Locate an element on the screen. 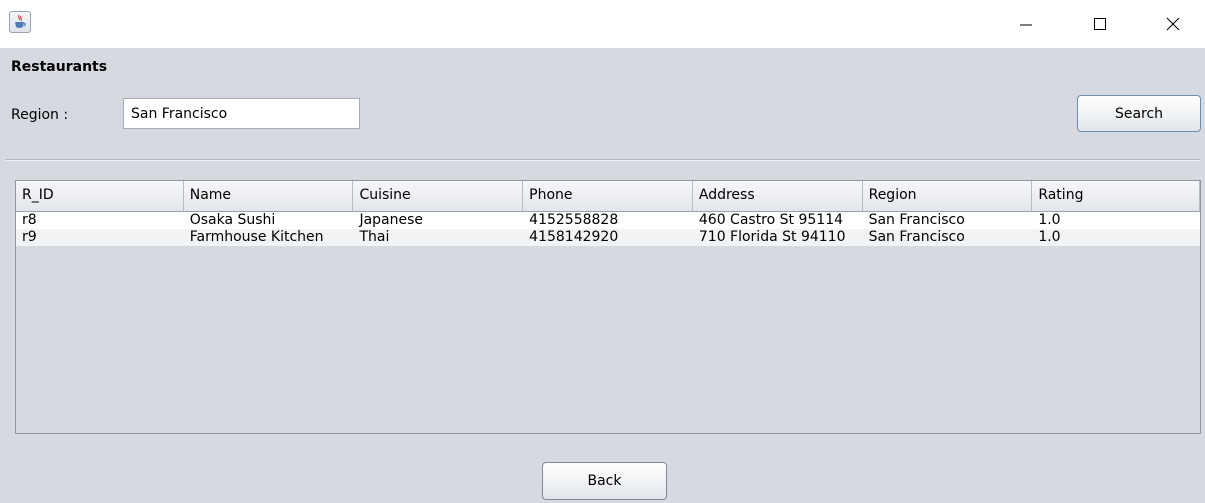 Image resolution: width=1205 pixels, height=503 pixels. java-cup-icon is located at coordinates (20, 22).